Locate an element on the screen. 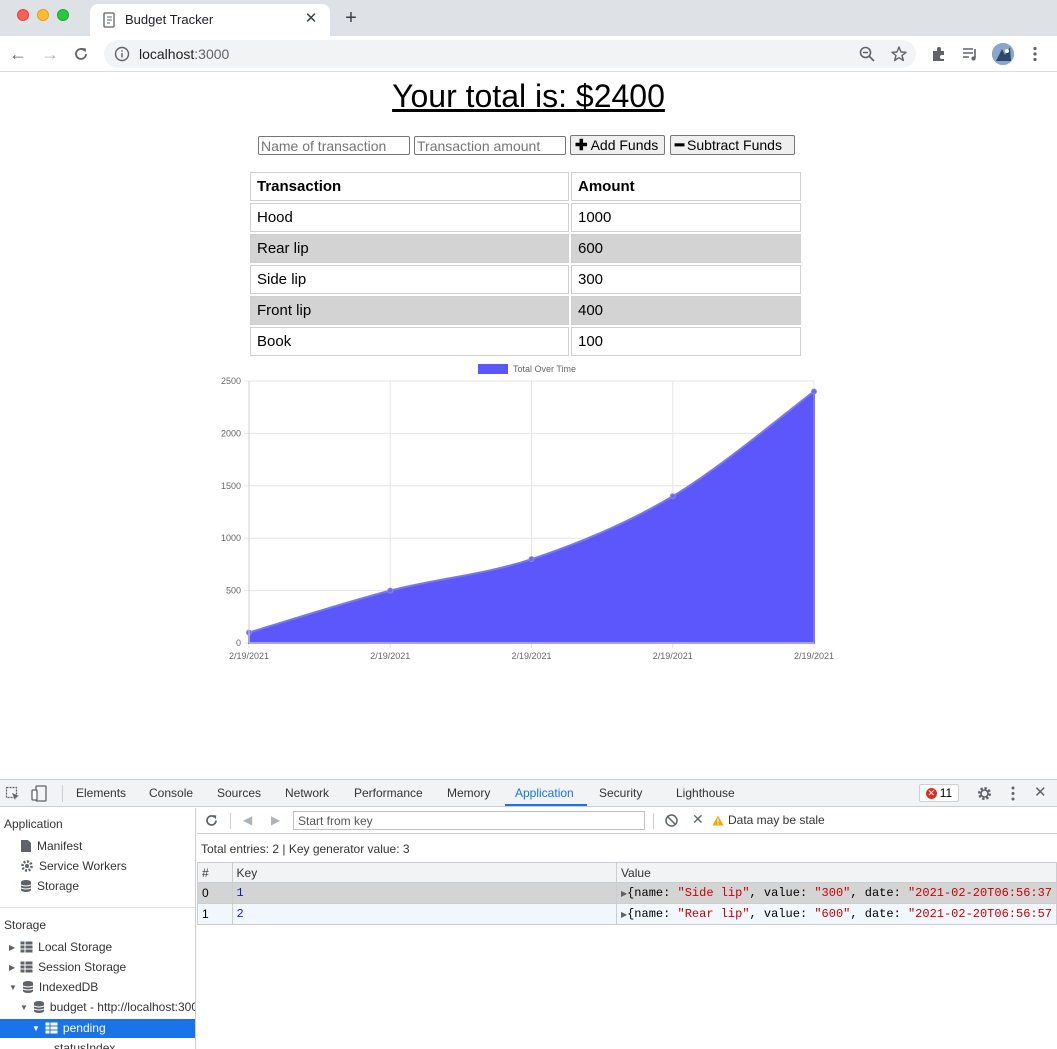 The width and height of the screenshot is (1057, 1049). file-icon is located at coordinates (26, 846).